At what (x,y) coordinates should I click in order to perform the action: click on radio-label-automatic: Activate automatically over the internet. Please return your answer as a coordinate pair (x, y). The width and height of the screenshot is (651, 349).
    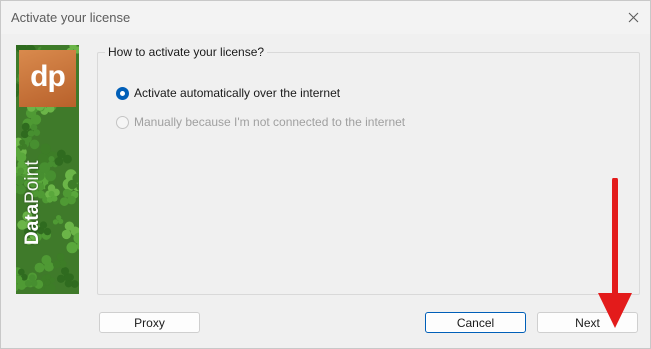
    Looking at the image, I should click on (237, 93).